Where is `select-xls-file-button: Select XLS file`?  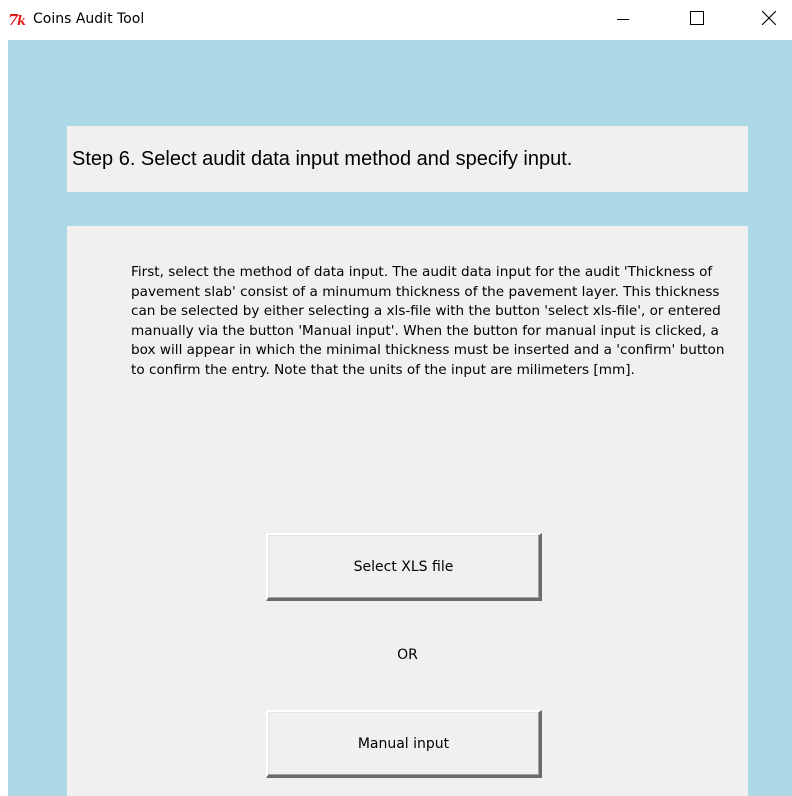
select-xls-file-button: Select XLS file is located at coordinates (404, 567).